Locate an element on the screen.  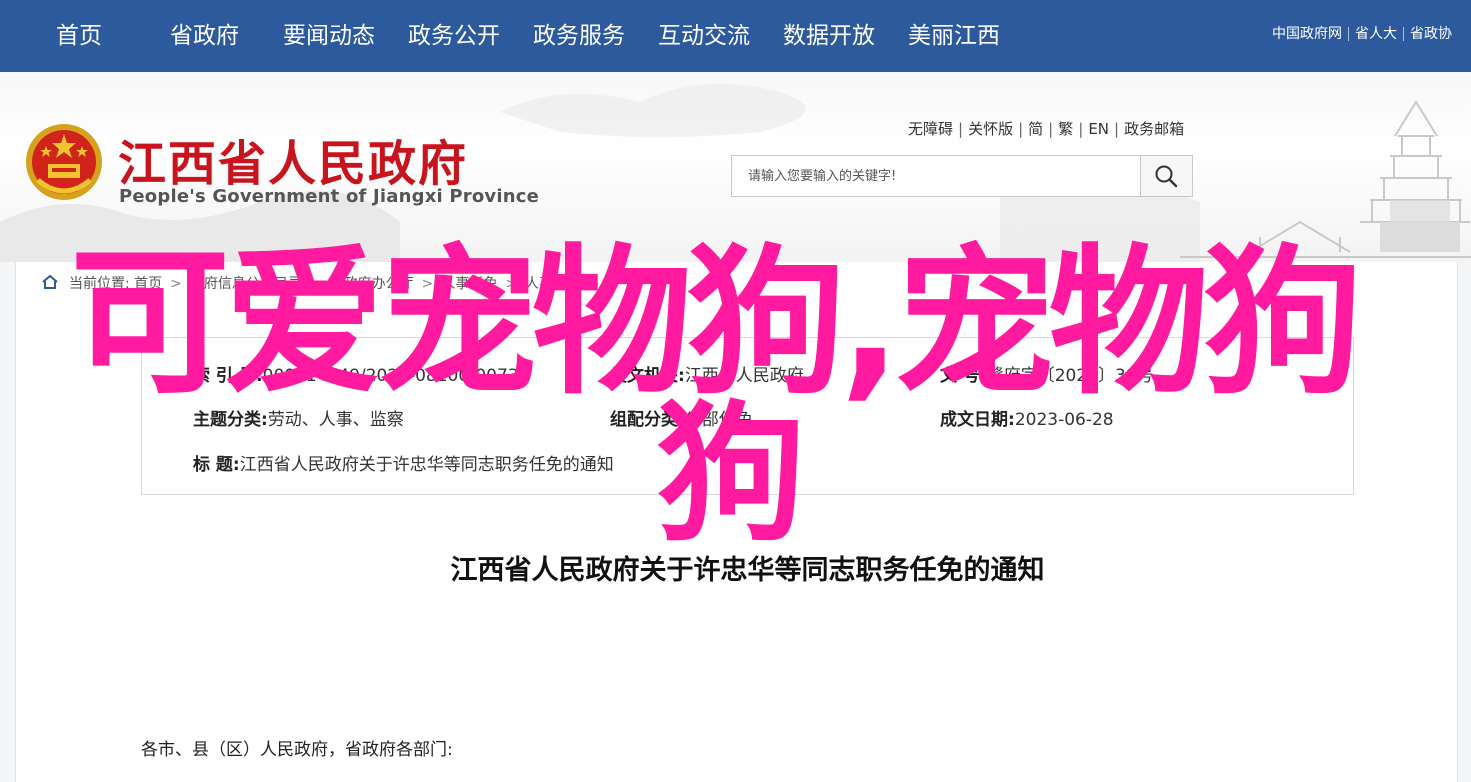
nav-beautiful-jiangxi: 美丽江西 is located at coordinates (954, 36).